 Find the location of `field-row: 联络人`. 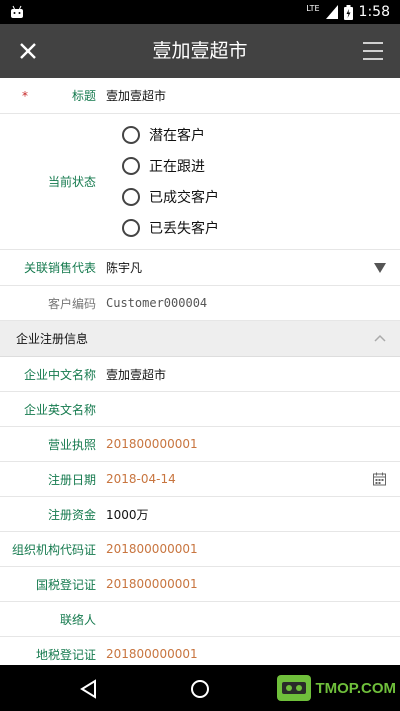

field-row: 联络人 is located at coordinates (200, 619).